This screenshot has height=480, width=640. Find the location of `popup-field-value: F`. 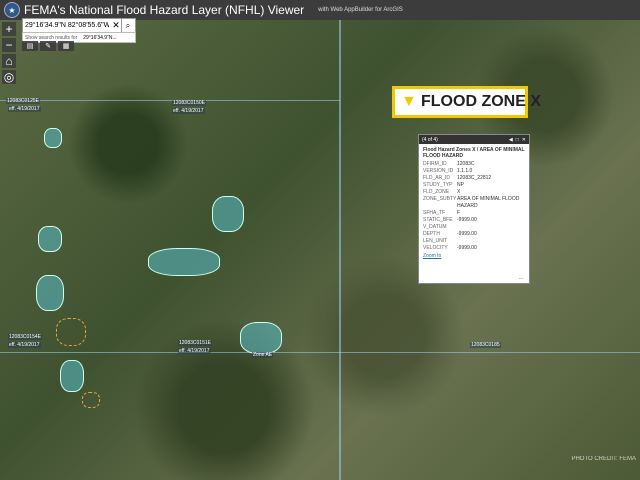

popup-field-value: F is located at coordinates (459, 213).